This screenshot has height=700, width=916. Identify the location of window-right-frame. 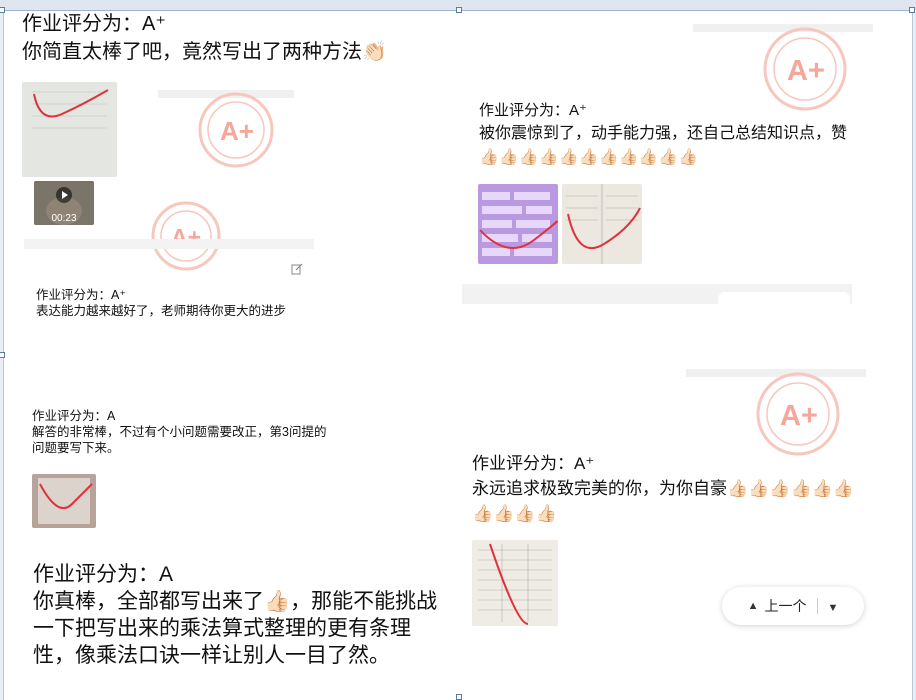
(914, 355).